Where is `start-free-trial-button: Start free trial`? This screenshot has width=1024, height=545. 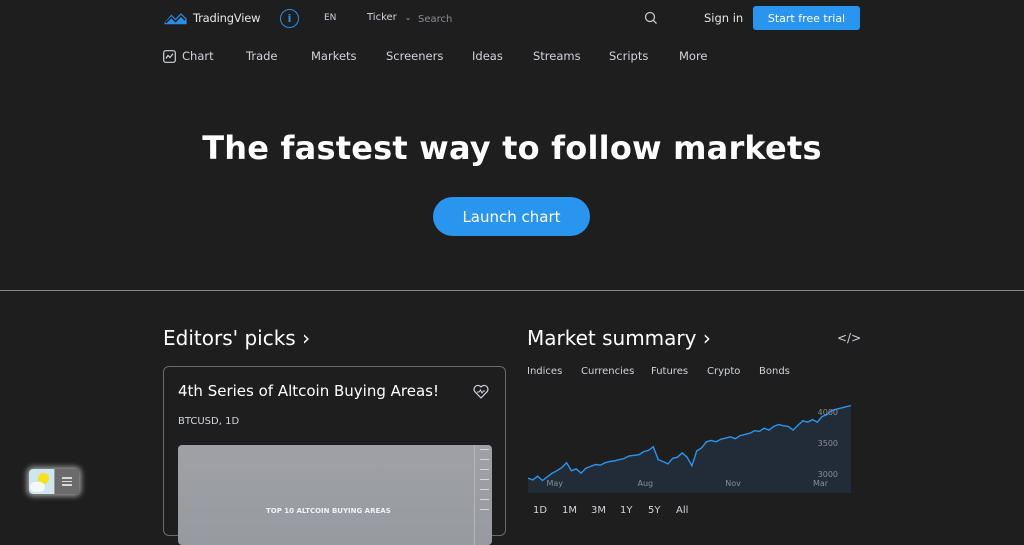 start-free-trial-button: Start free trial is located at coordinates (806, 18).